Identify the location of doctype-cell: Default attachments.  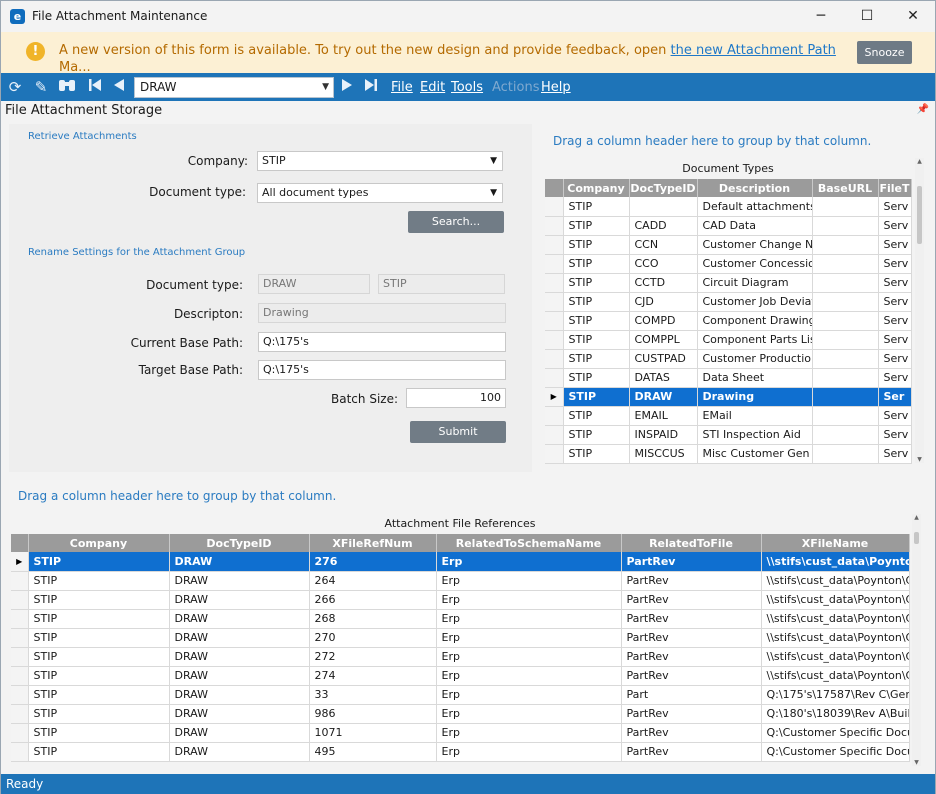
(755, 207).